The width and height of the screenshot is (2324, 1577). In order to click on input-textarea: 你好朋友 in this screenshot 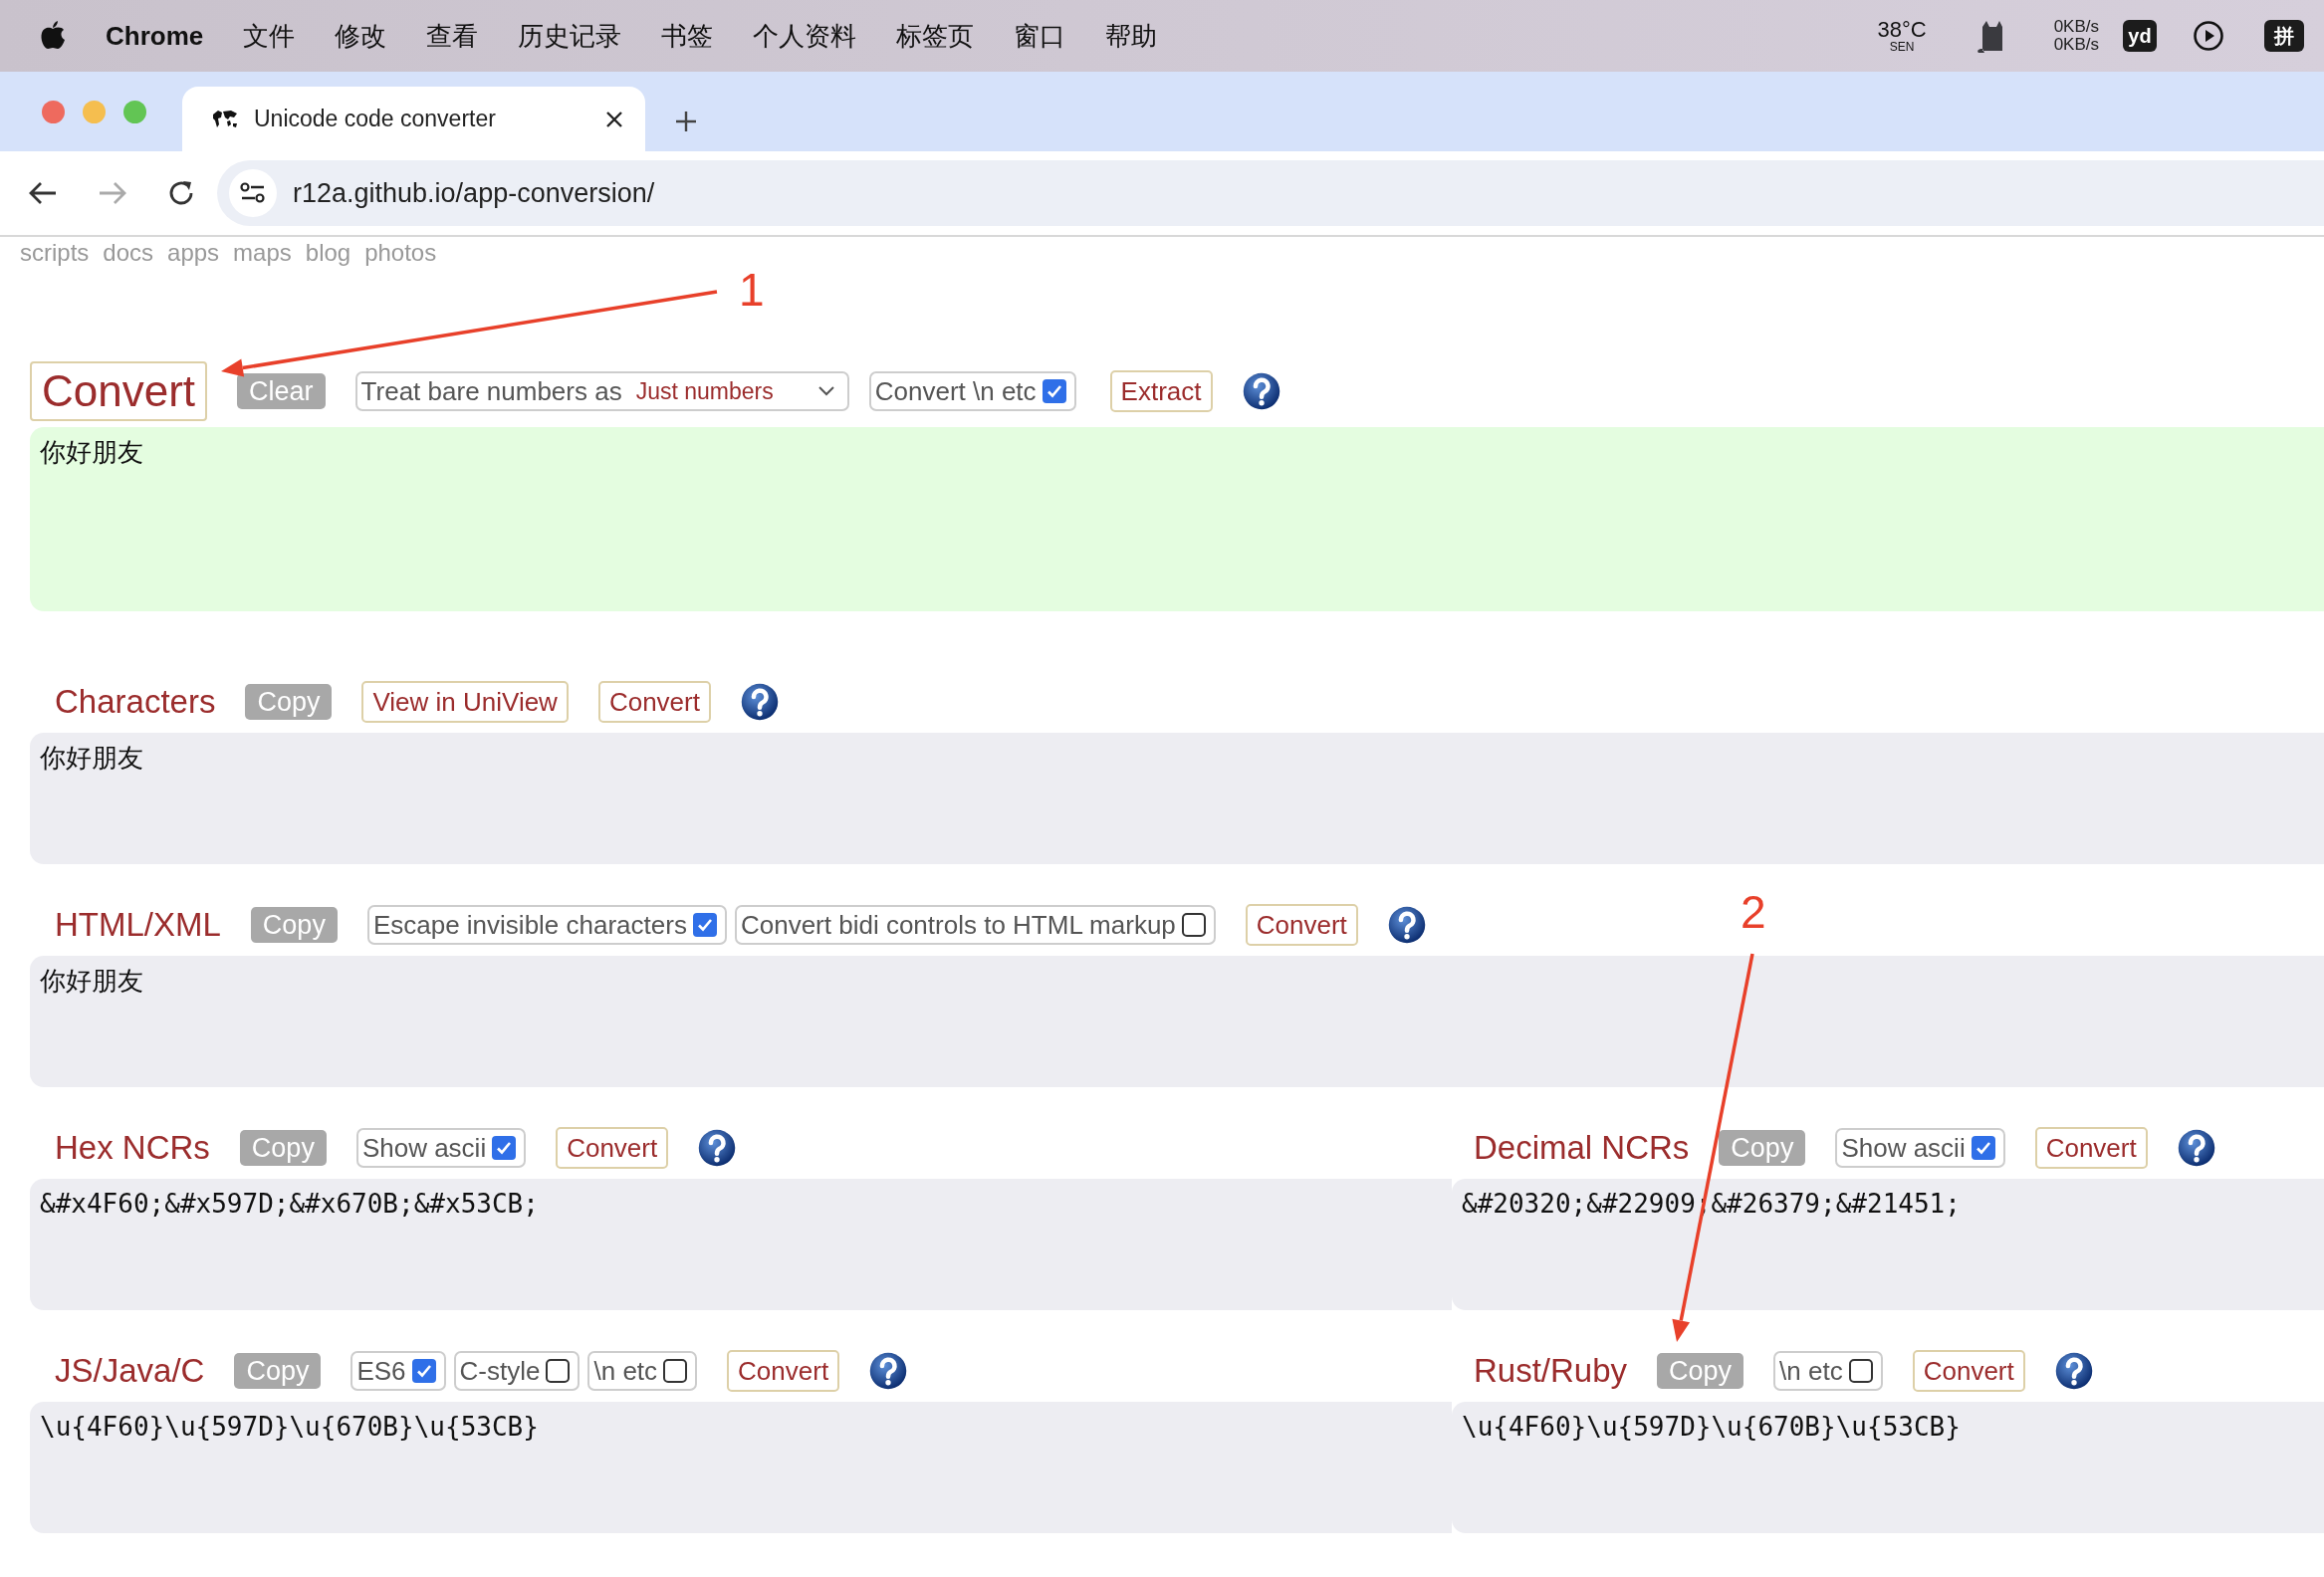, I will do `click(1177, 519)`.